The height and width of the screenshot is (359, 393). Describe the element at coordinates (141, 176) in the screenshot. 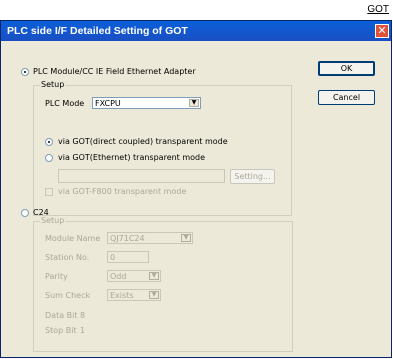

I see `ethernet-address-input` at that location.